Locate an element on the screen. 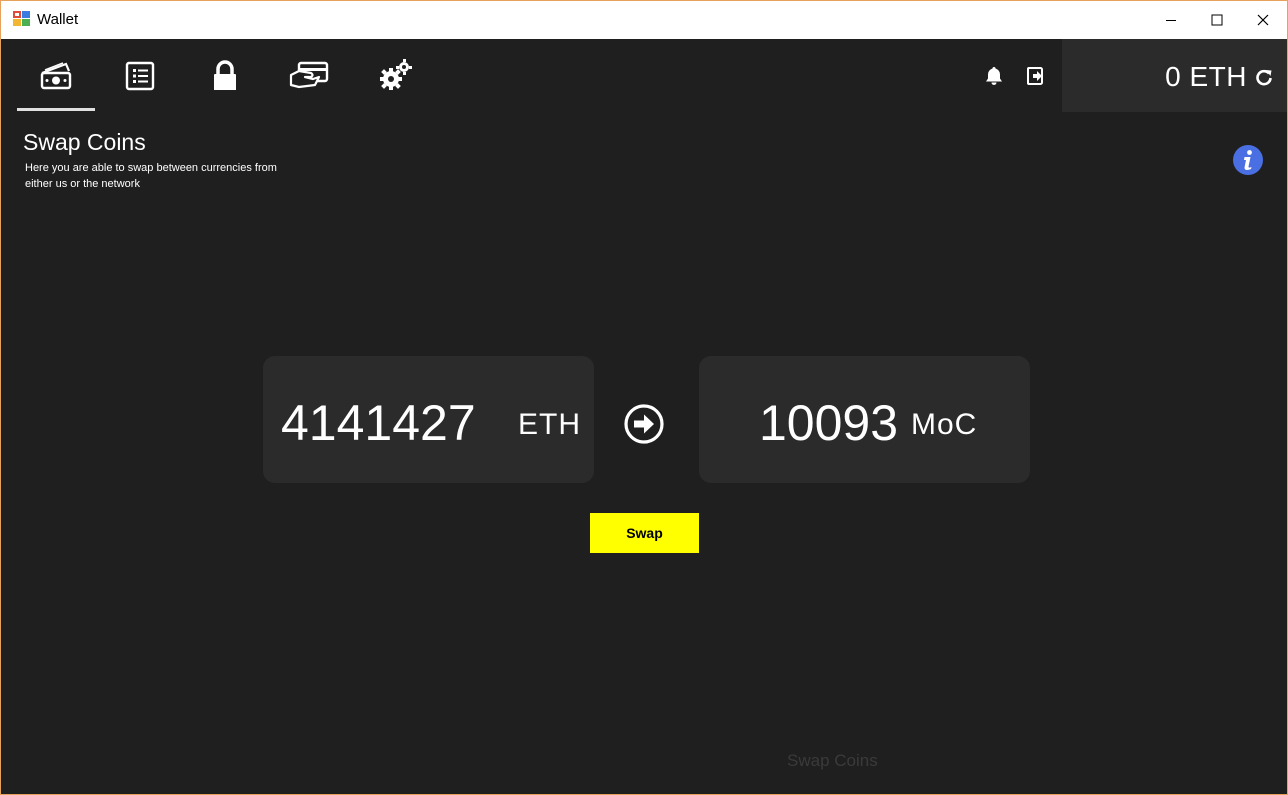 This screenshot has width=1288, height=795. nav-item-list is located at coordinates (140, 75).